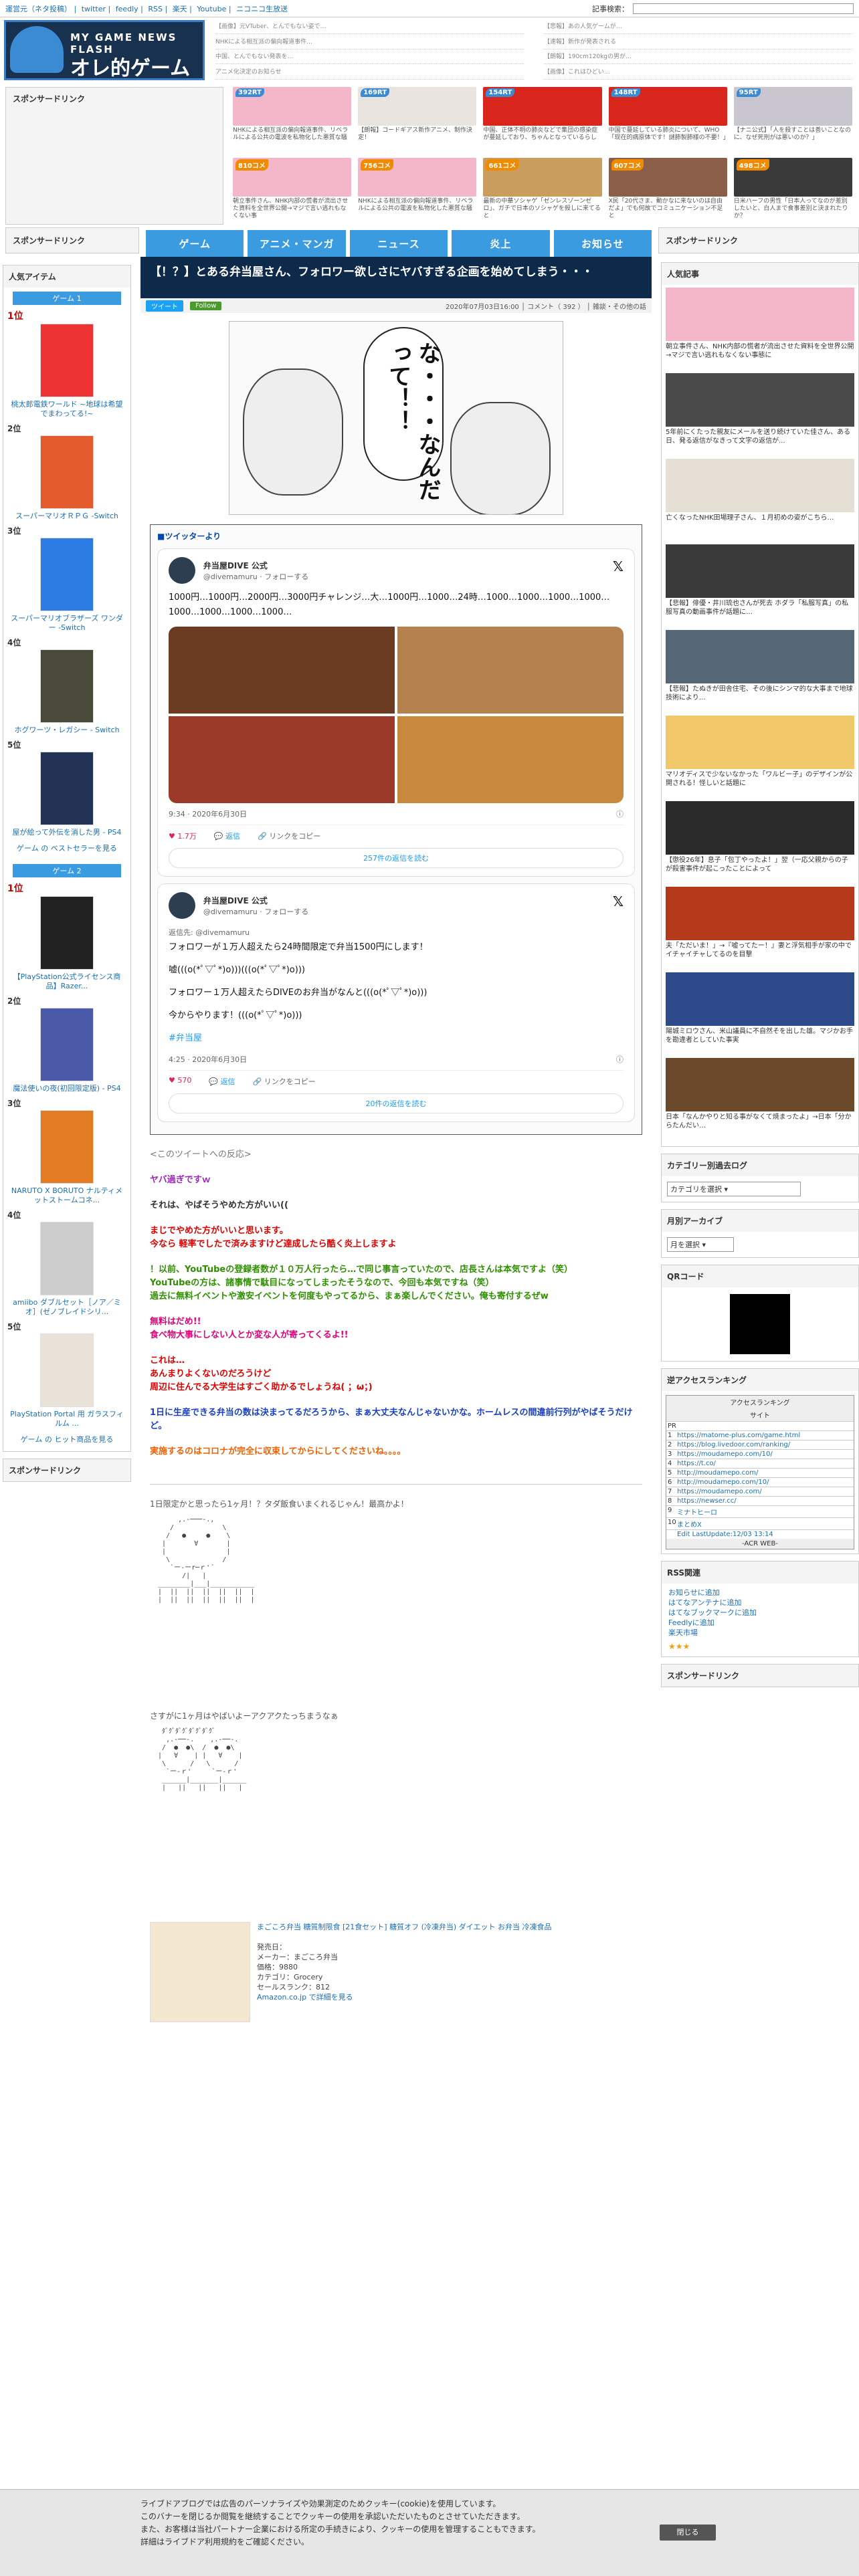 Image resolution: width=859 pixels, height=2576 pixels. I want to click on archive-select: 月を選択 ▾, so click(701, 1244).